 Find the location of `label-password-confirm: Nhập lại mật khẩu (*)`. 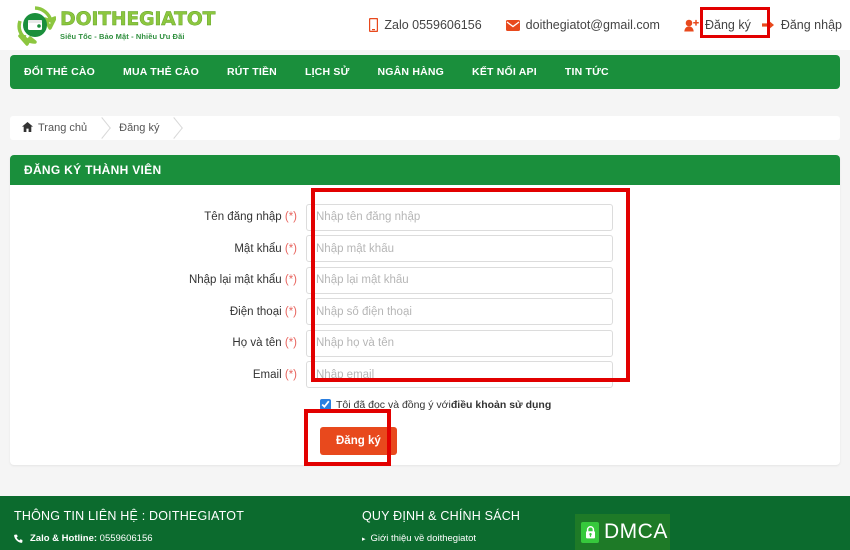

label-password-confirm: Nhập lại mật khẩu (*) is located at coordinates (158, 280).